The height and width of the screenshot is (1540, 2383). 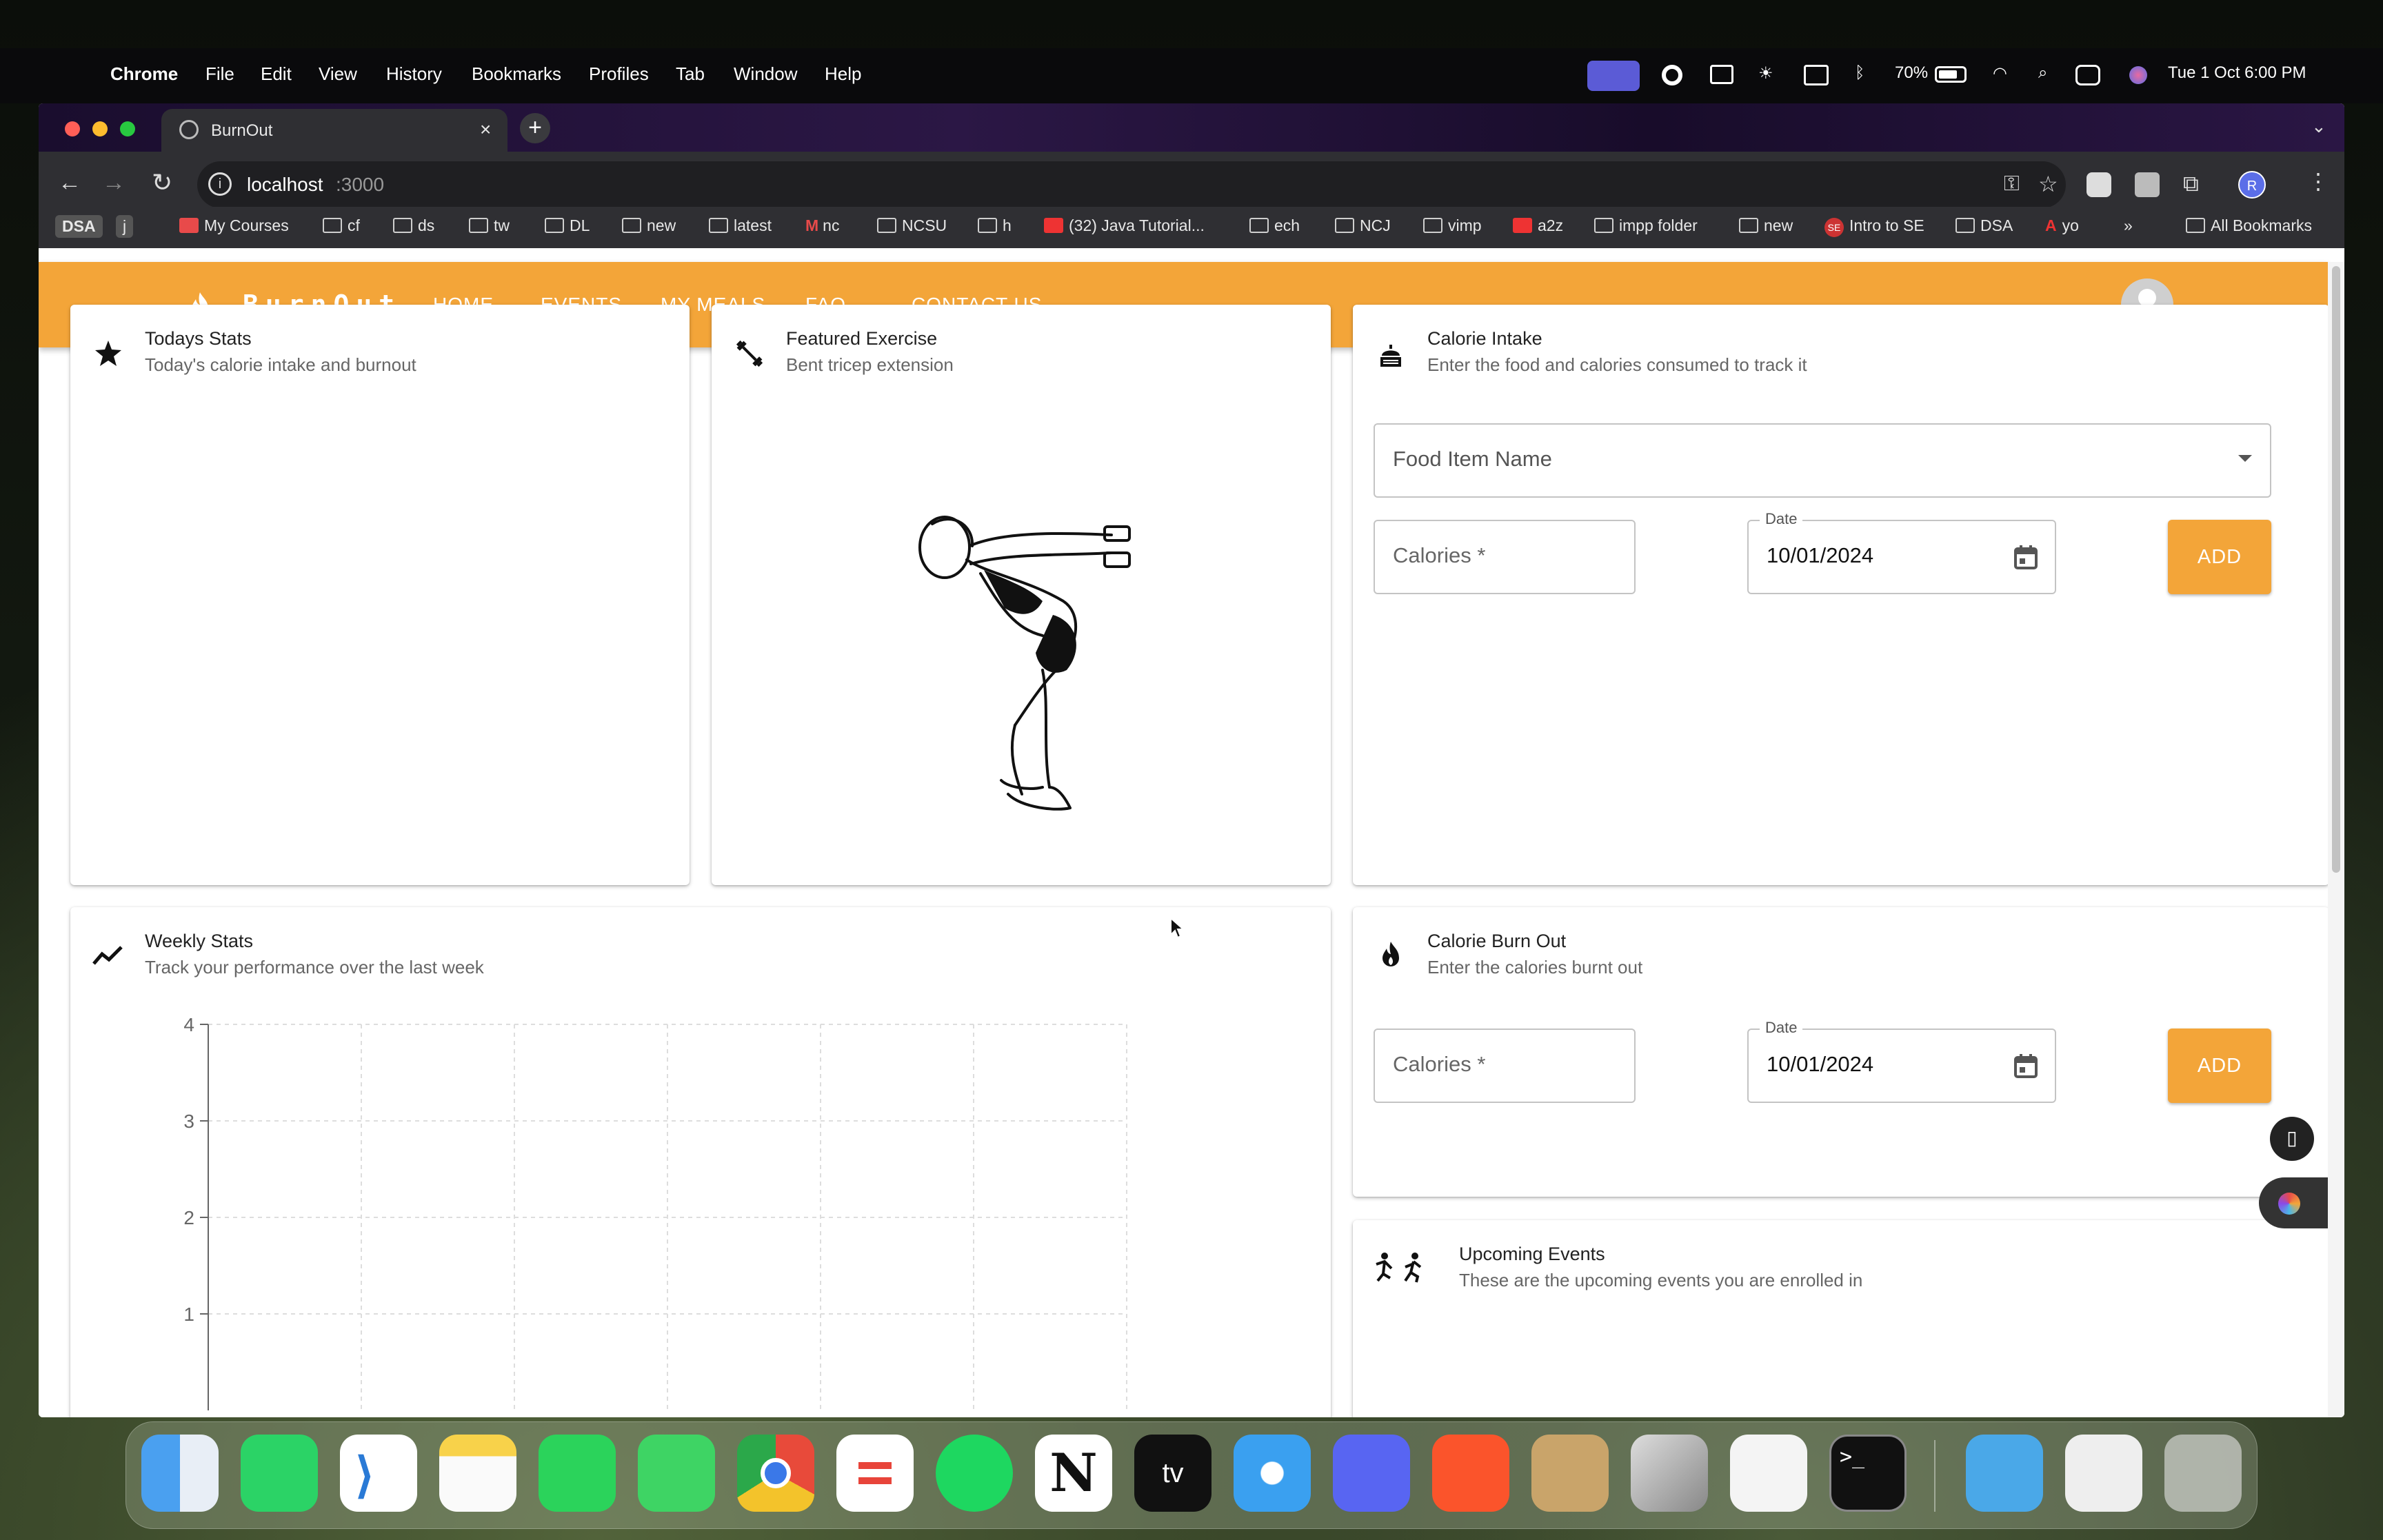 I want to click on bookmark-ds: ds, so click(x=413, y=225).